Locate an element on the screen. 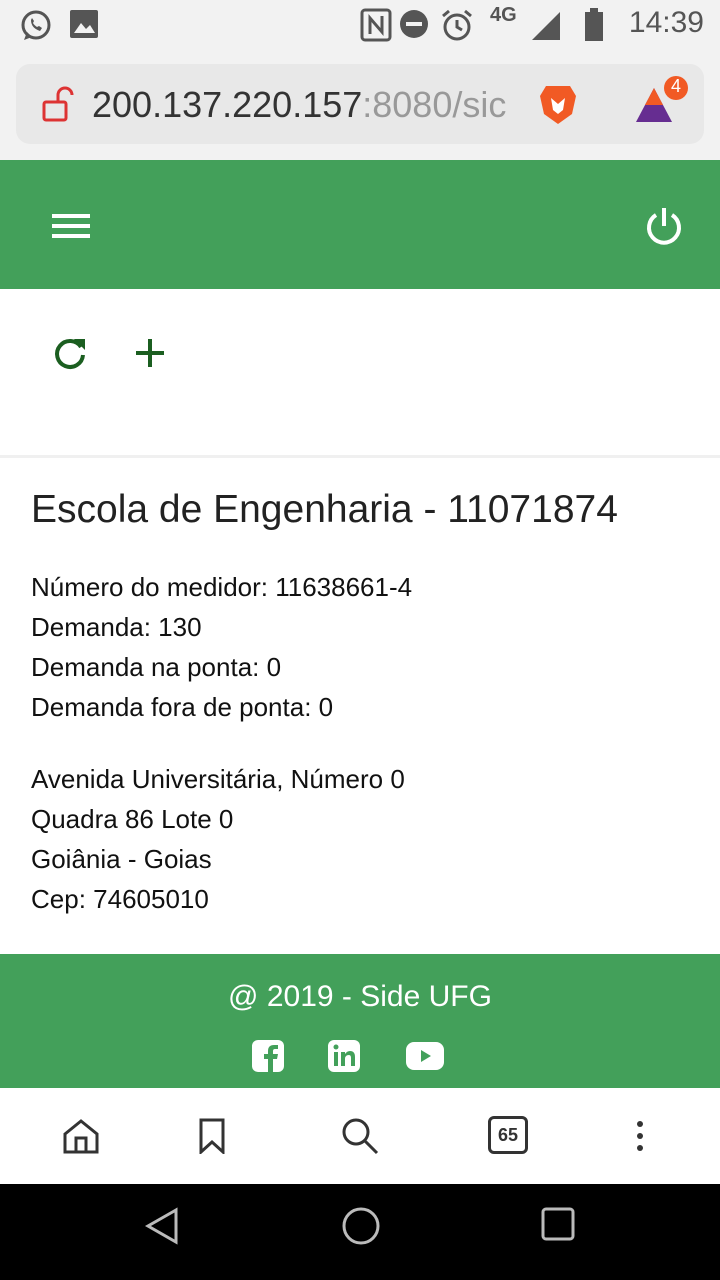  status-bar: 4G 14:39 is located at coordinates (360, 26).